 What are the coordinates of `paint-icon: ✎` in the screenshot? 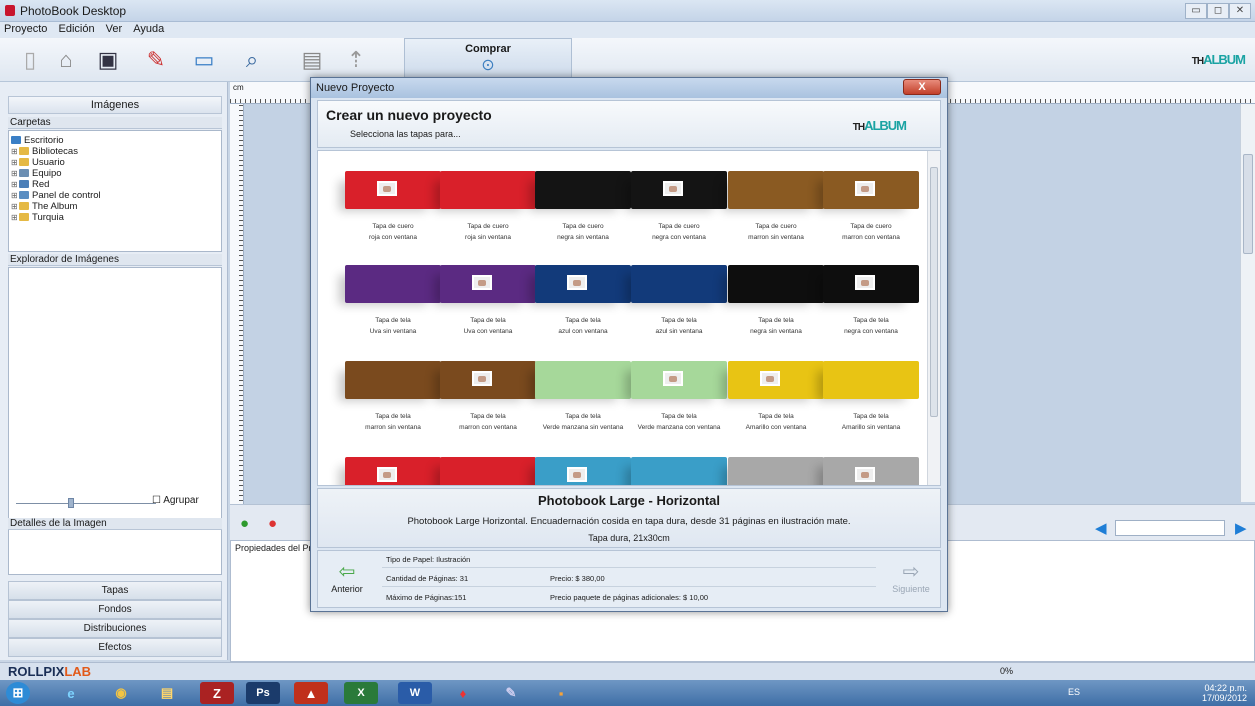 It's located at (511, 693).